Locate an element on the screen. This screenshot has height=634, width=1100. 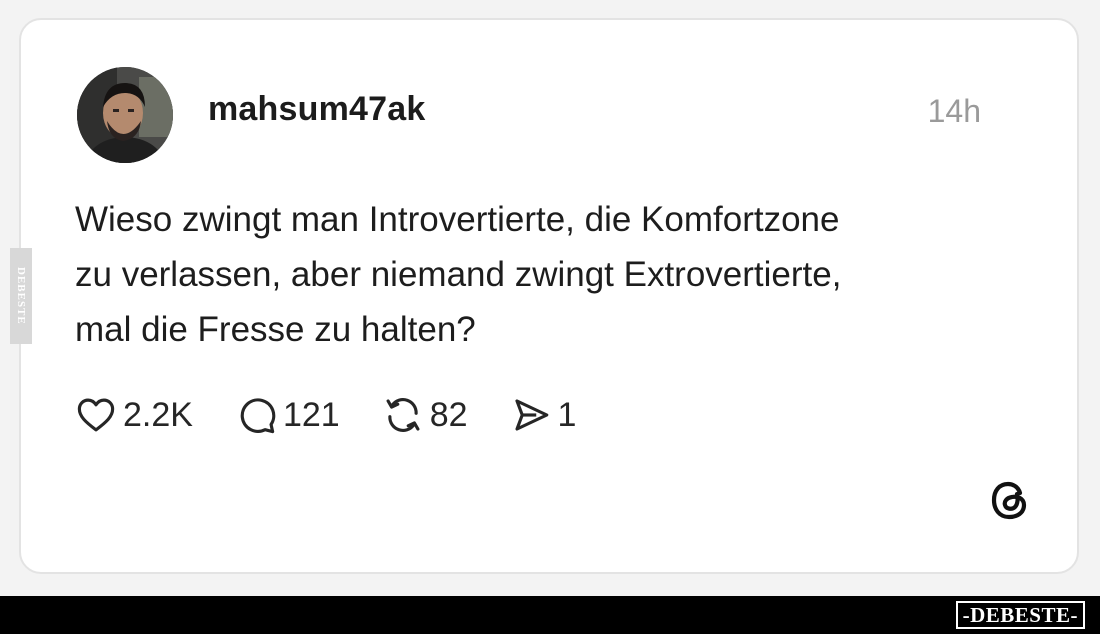
like-button: 2.2K is located at coordinates (134, 415).